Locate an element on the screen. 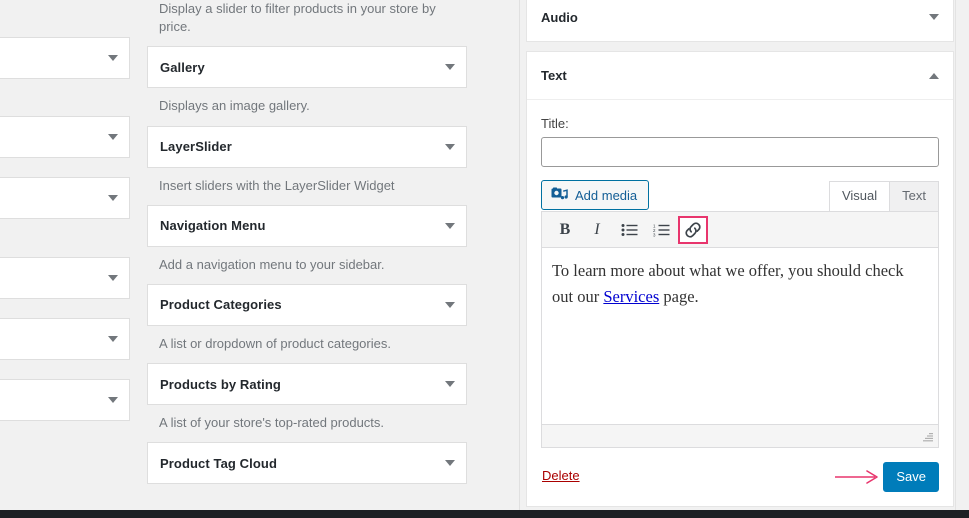 This screenshot has height=518, width=969. widget-accordion-header-navigation-menu: Navigation Menu is located at coordinates (307, 225).